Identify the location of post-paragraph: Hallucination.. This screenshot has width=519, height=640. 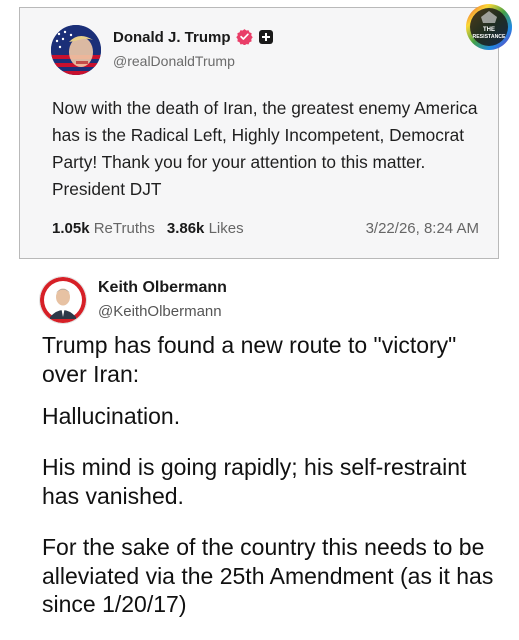
(111, 416).